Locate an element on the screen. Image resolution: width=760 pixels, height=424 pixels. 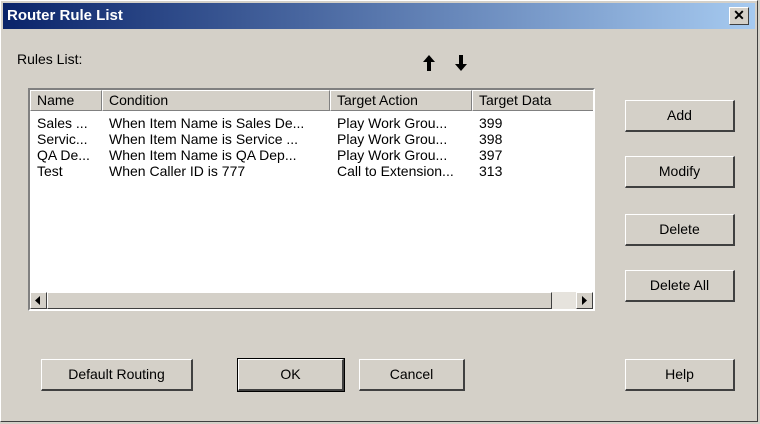
close-button: ✕ is located at coordinates (739, 16).